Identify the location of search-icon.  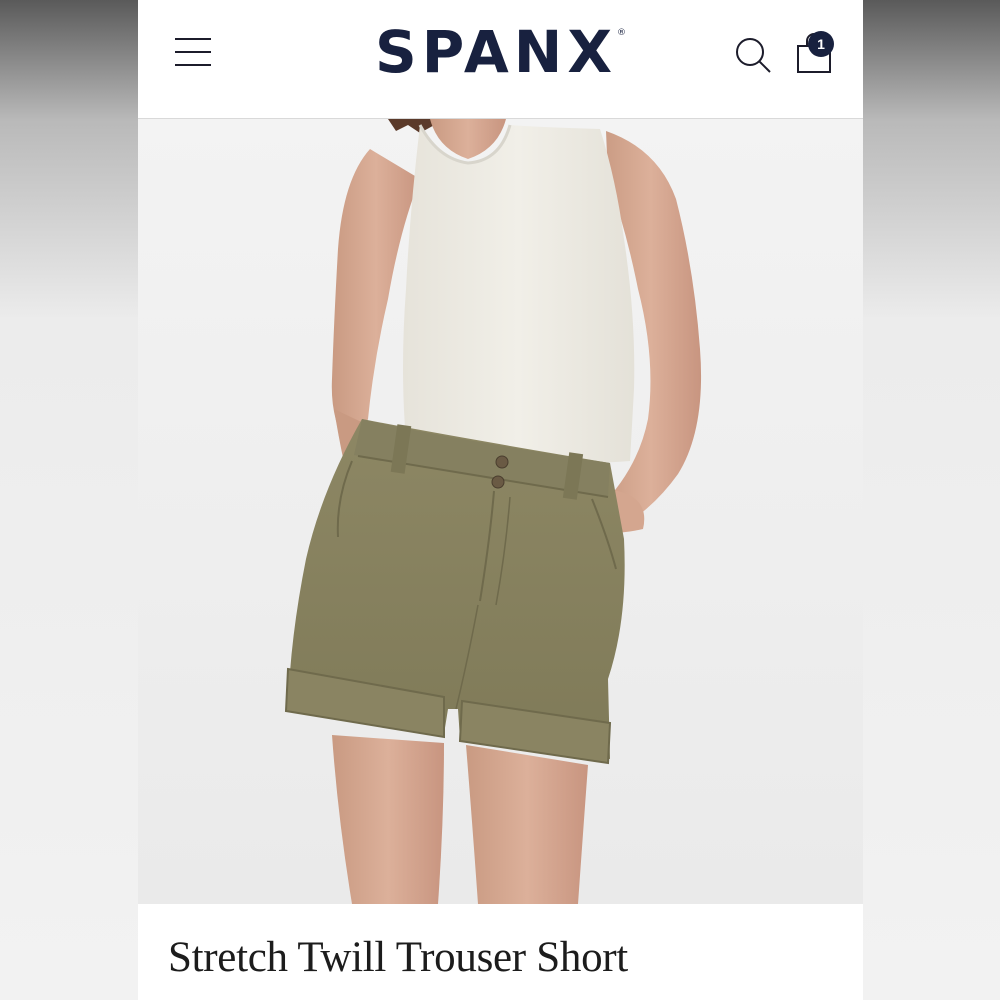
(754, 56).